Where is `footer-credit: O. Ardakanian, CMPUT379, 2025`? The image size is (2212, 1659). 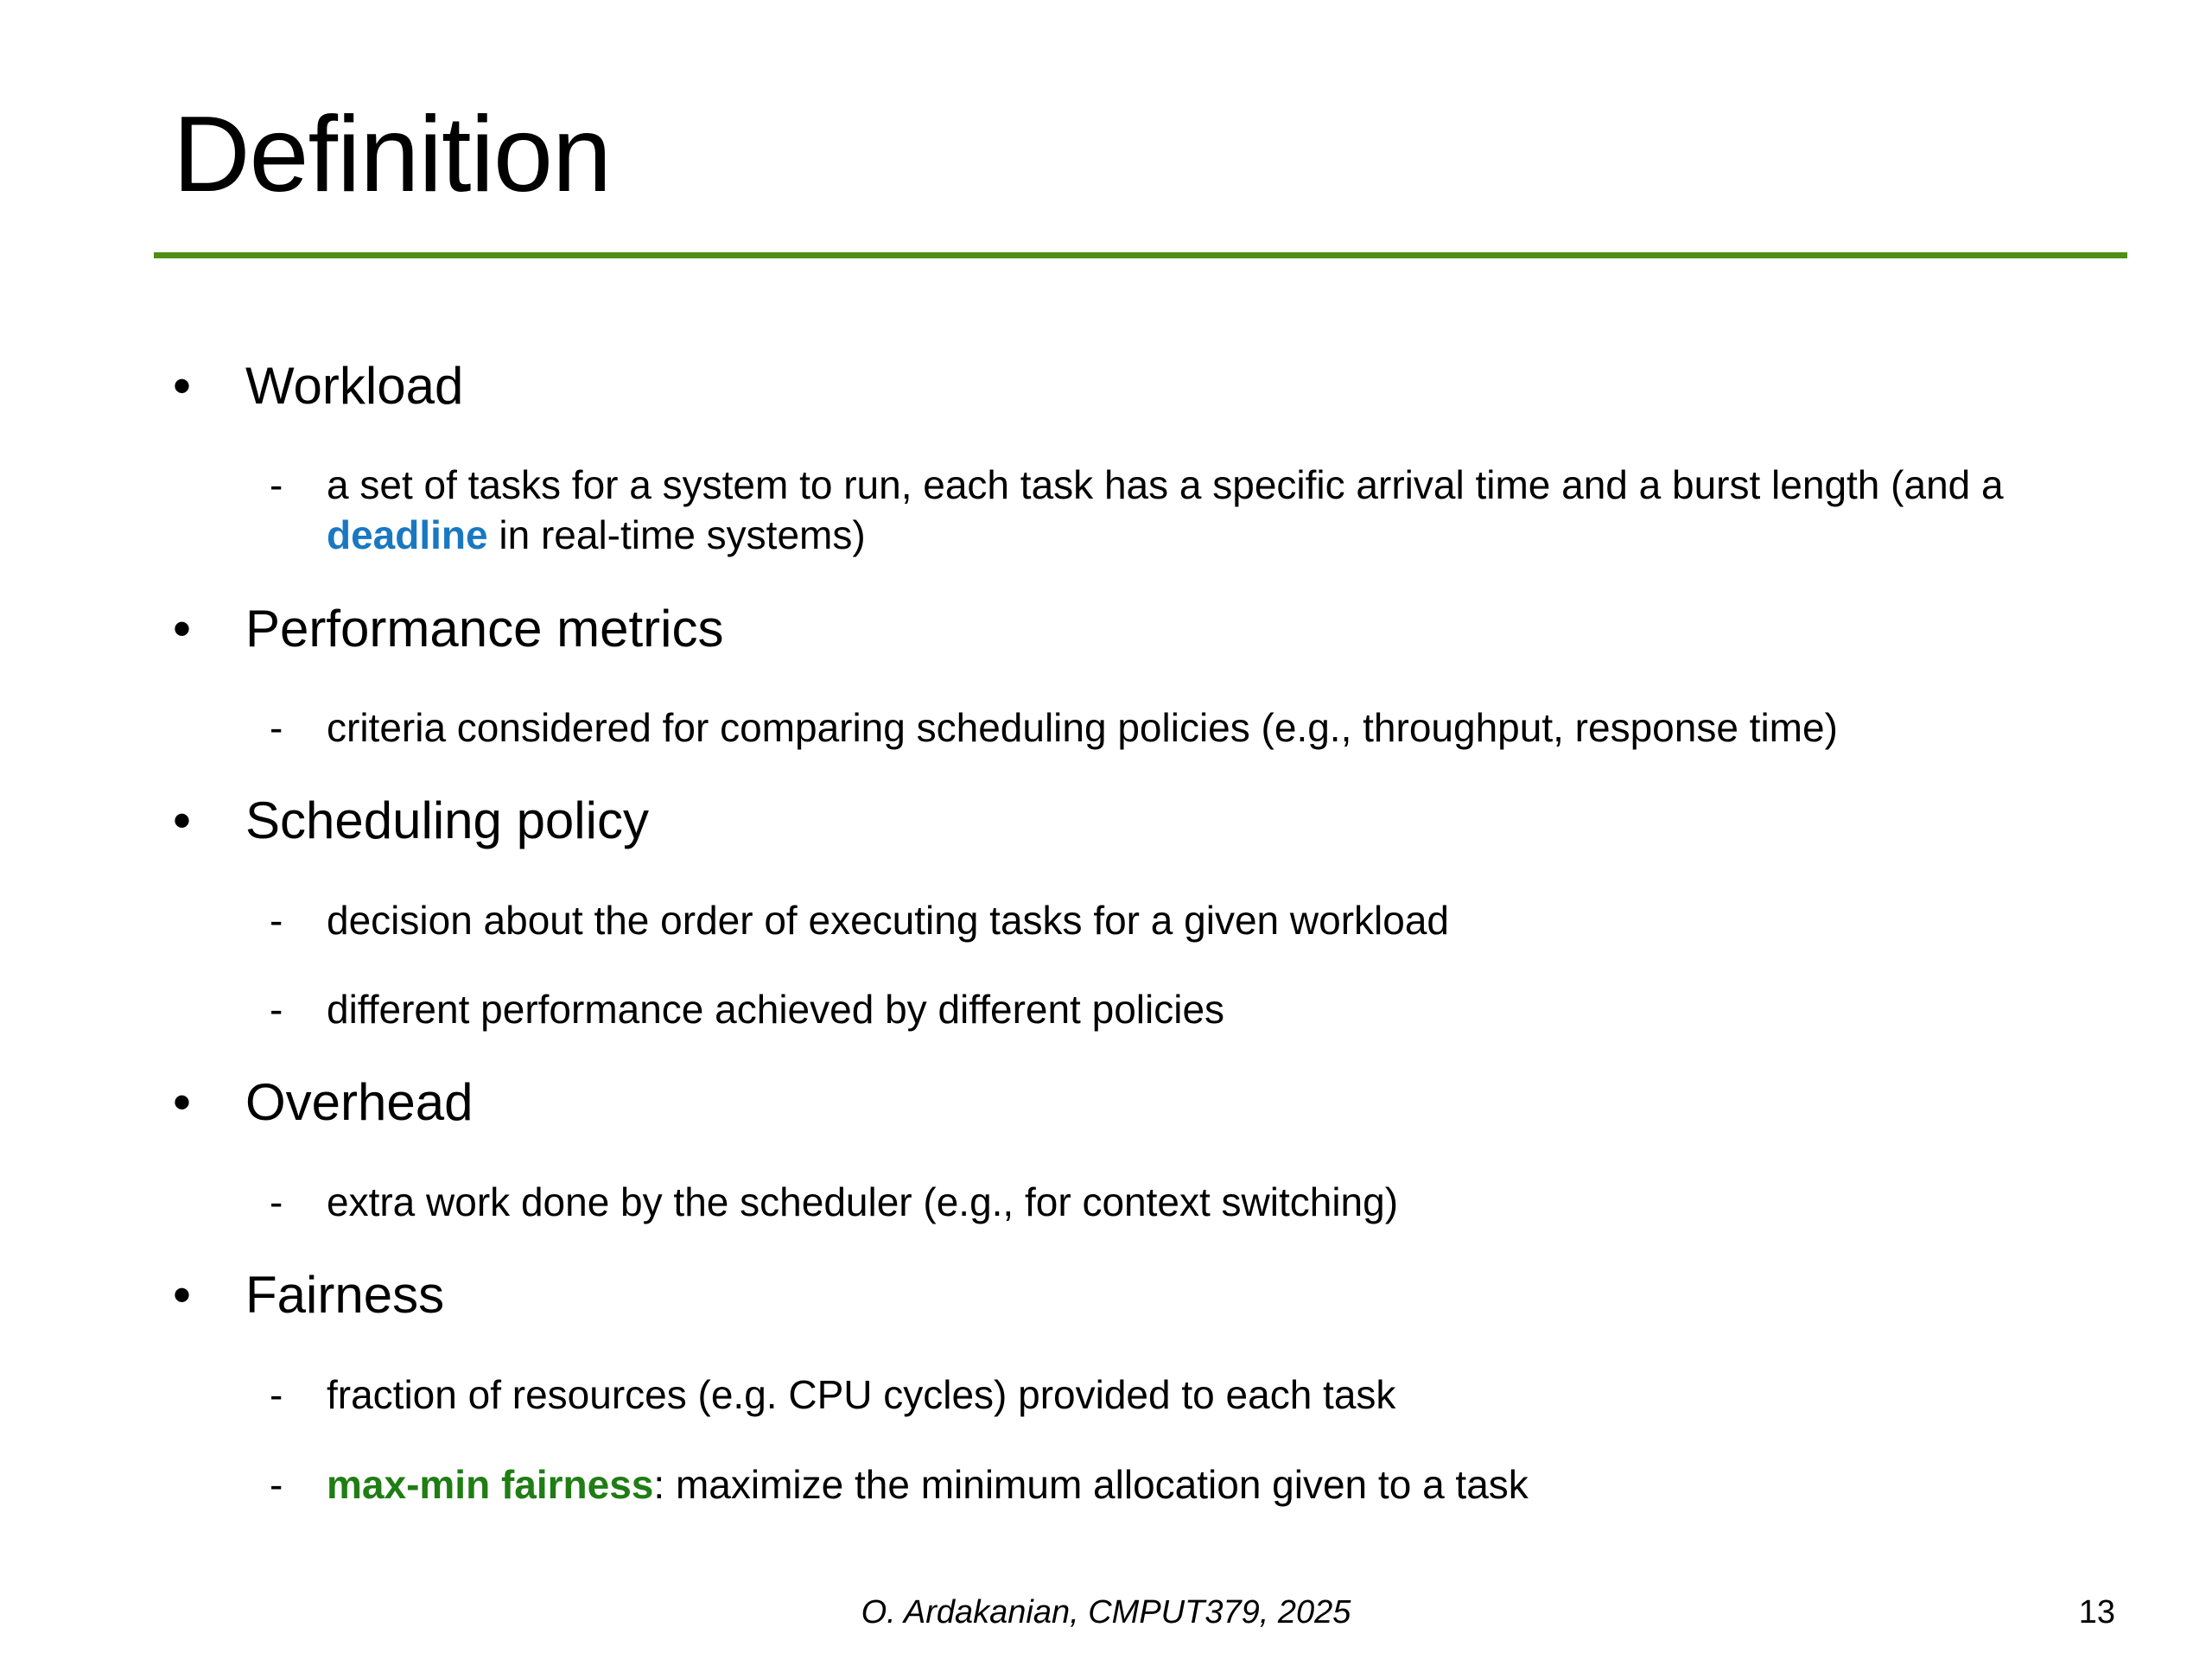
footer-credit: O. Ardakanian, CMPUT379, 2025 is located at coordinates (1106, 1612).